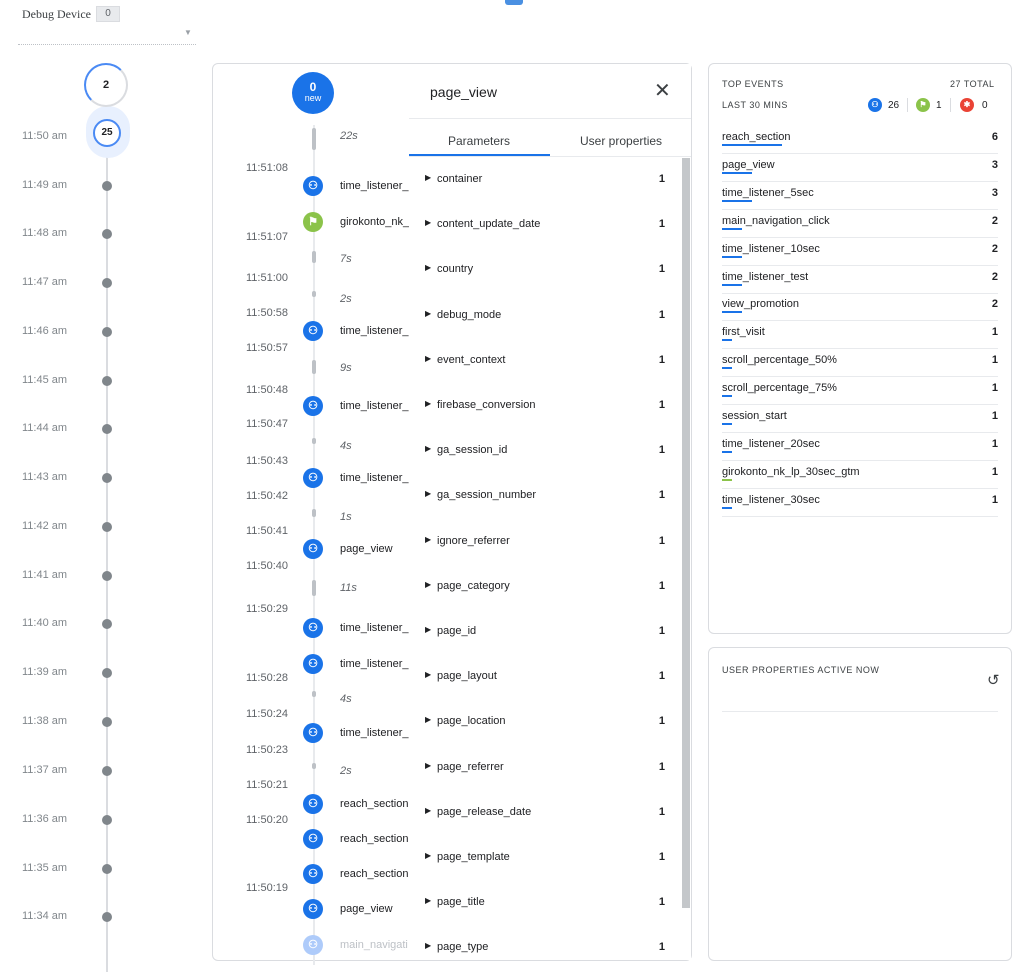  What do you see at coordinates (188, 32) in the screenshot?
I see `chevron-down-icon: ▼` at bounding box center [188, 32].